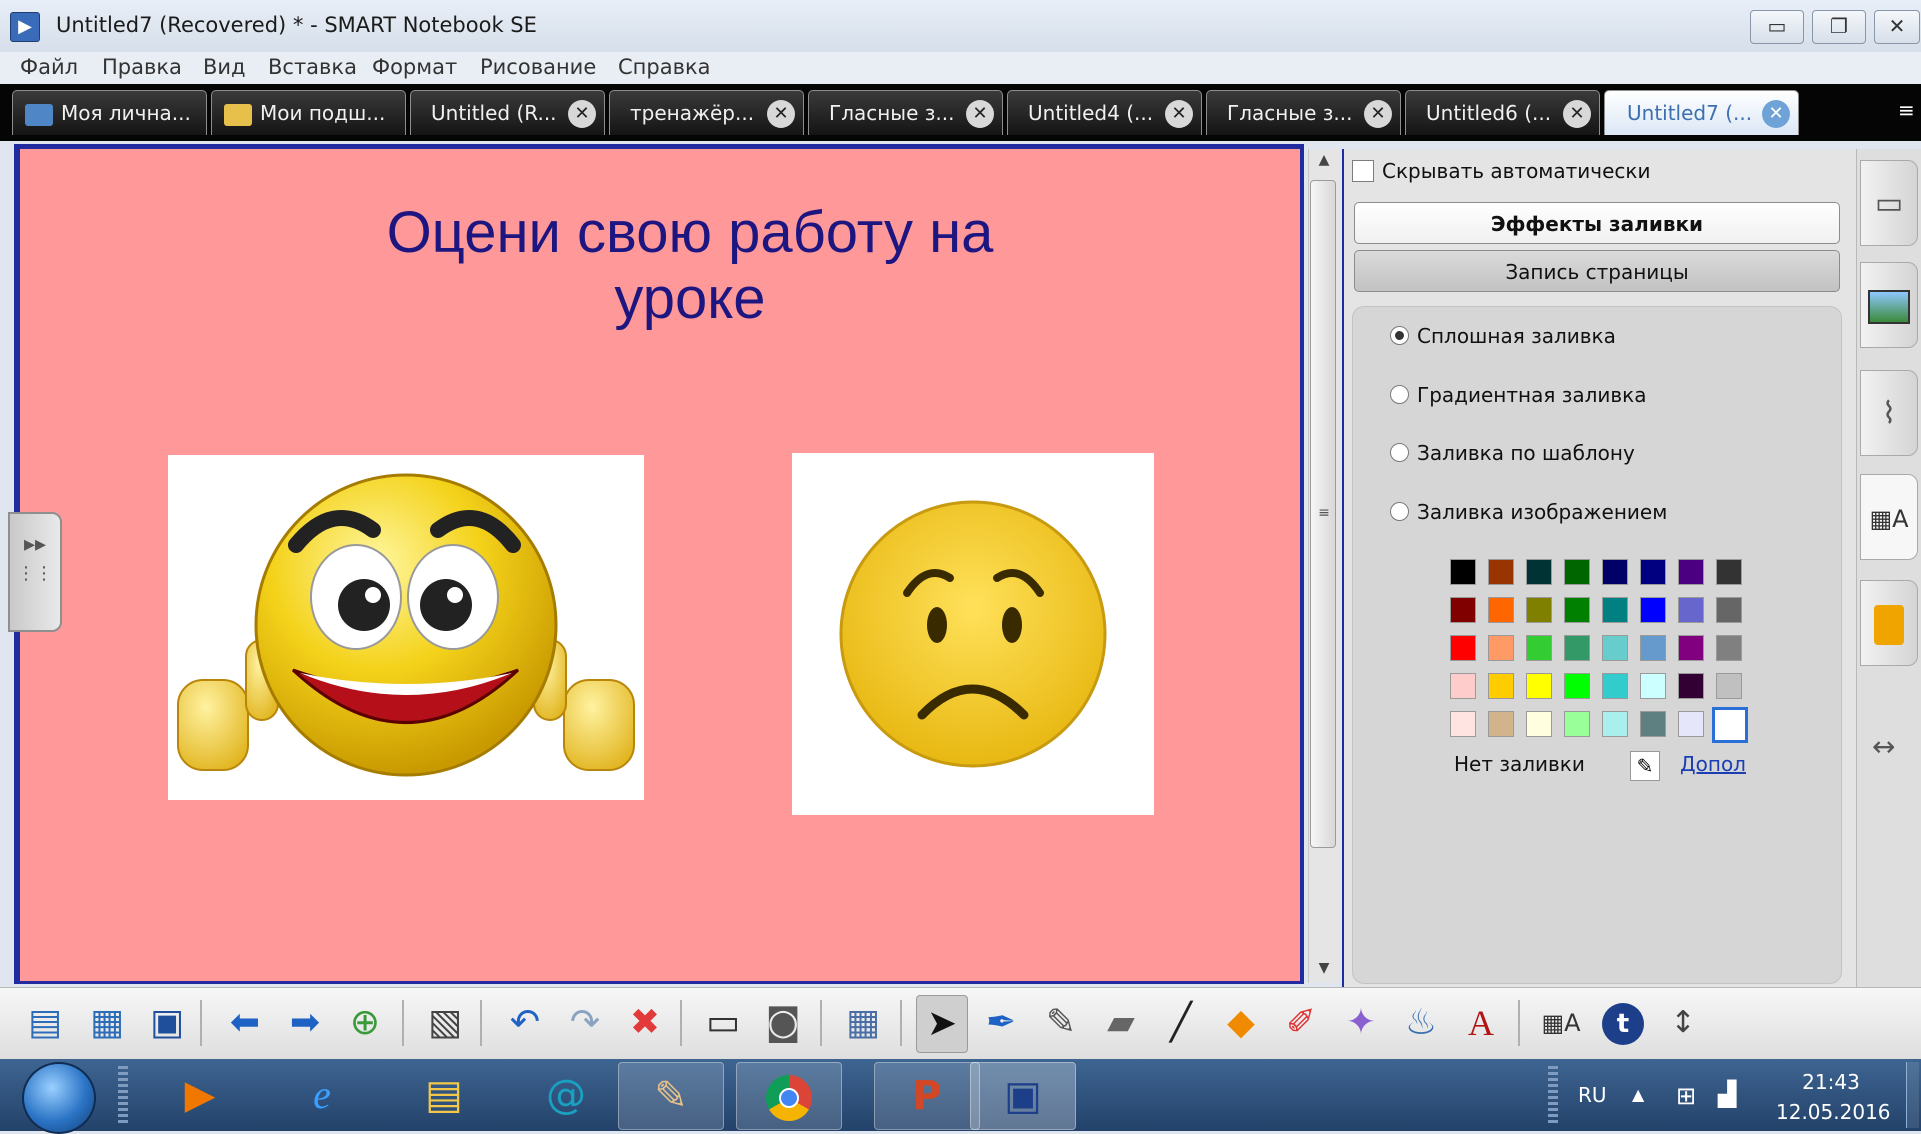 This screenshot has width=1921, height=1134. I want to click on radio-selected-icon, so click(1399, 335).